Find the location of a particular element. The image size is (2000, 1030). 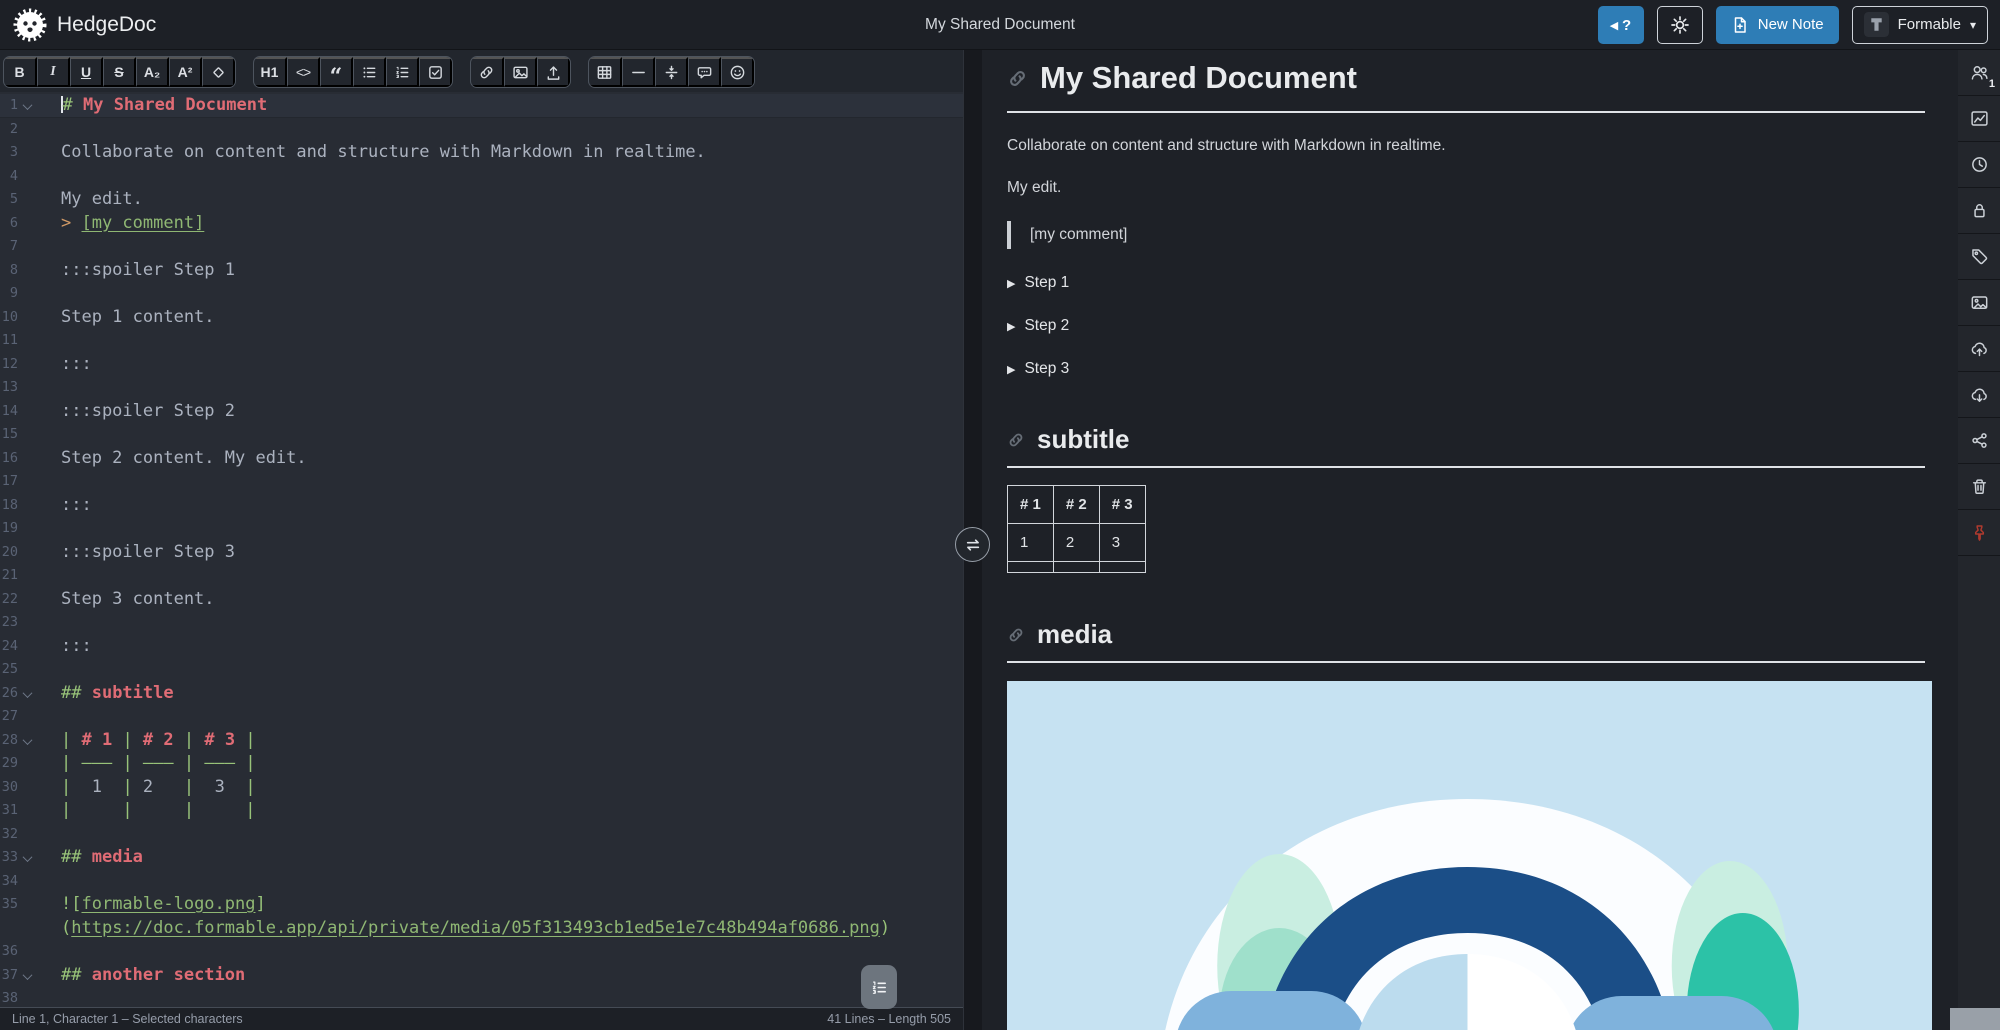

toolbar-bold-button: B is located at coordinates (20, 72).